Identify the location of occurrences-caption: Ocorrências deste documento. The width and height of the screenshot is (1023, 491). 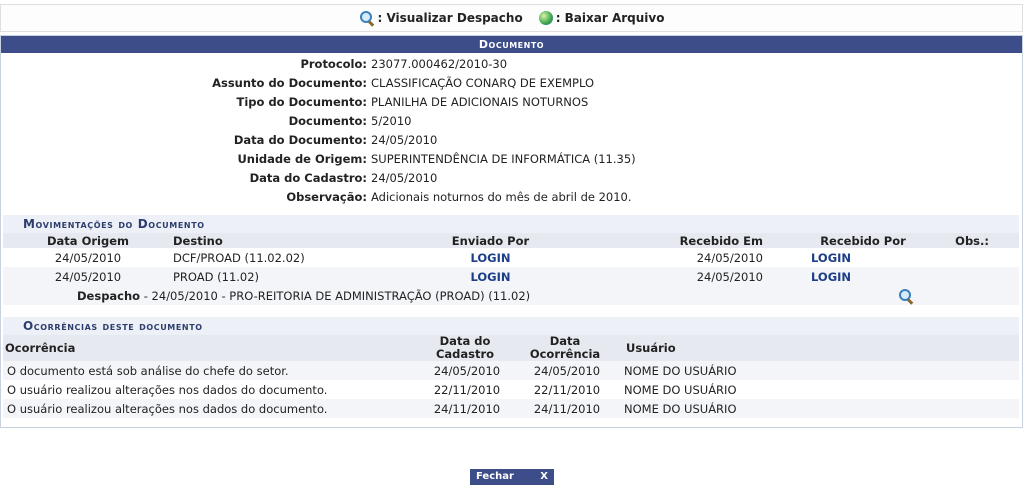
(511, 326).